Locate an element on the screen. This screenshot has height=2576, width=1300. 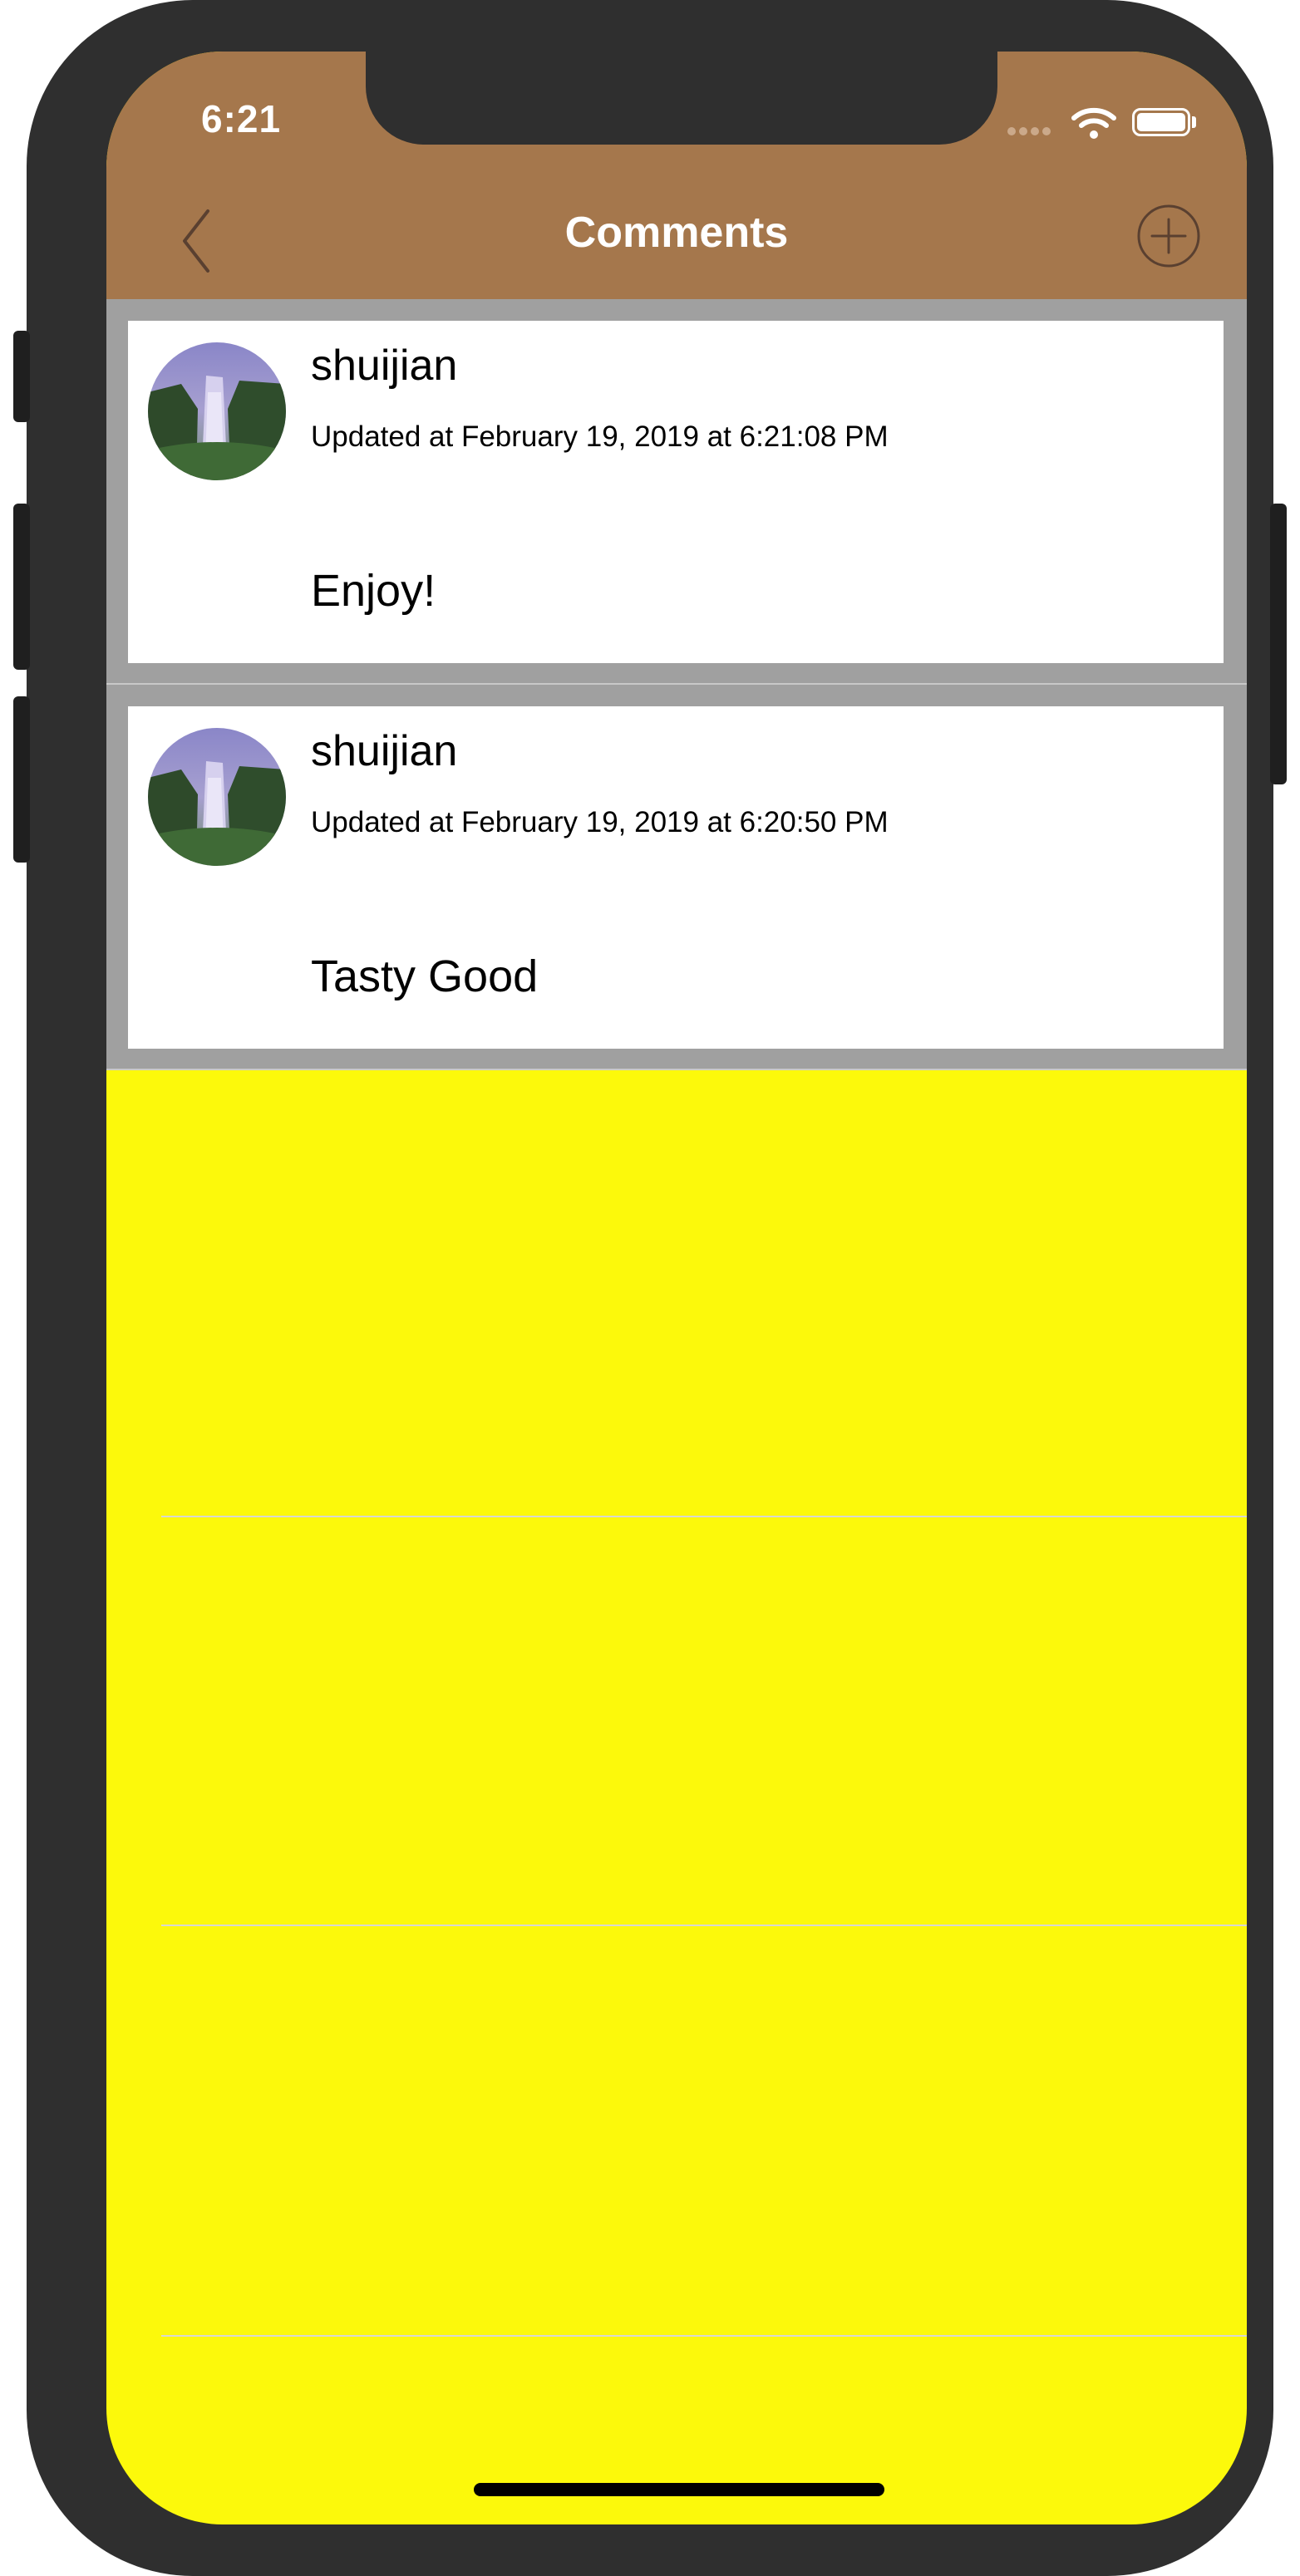
home-indicator is located at coordinates (679, 2489).